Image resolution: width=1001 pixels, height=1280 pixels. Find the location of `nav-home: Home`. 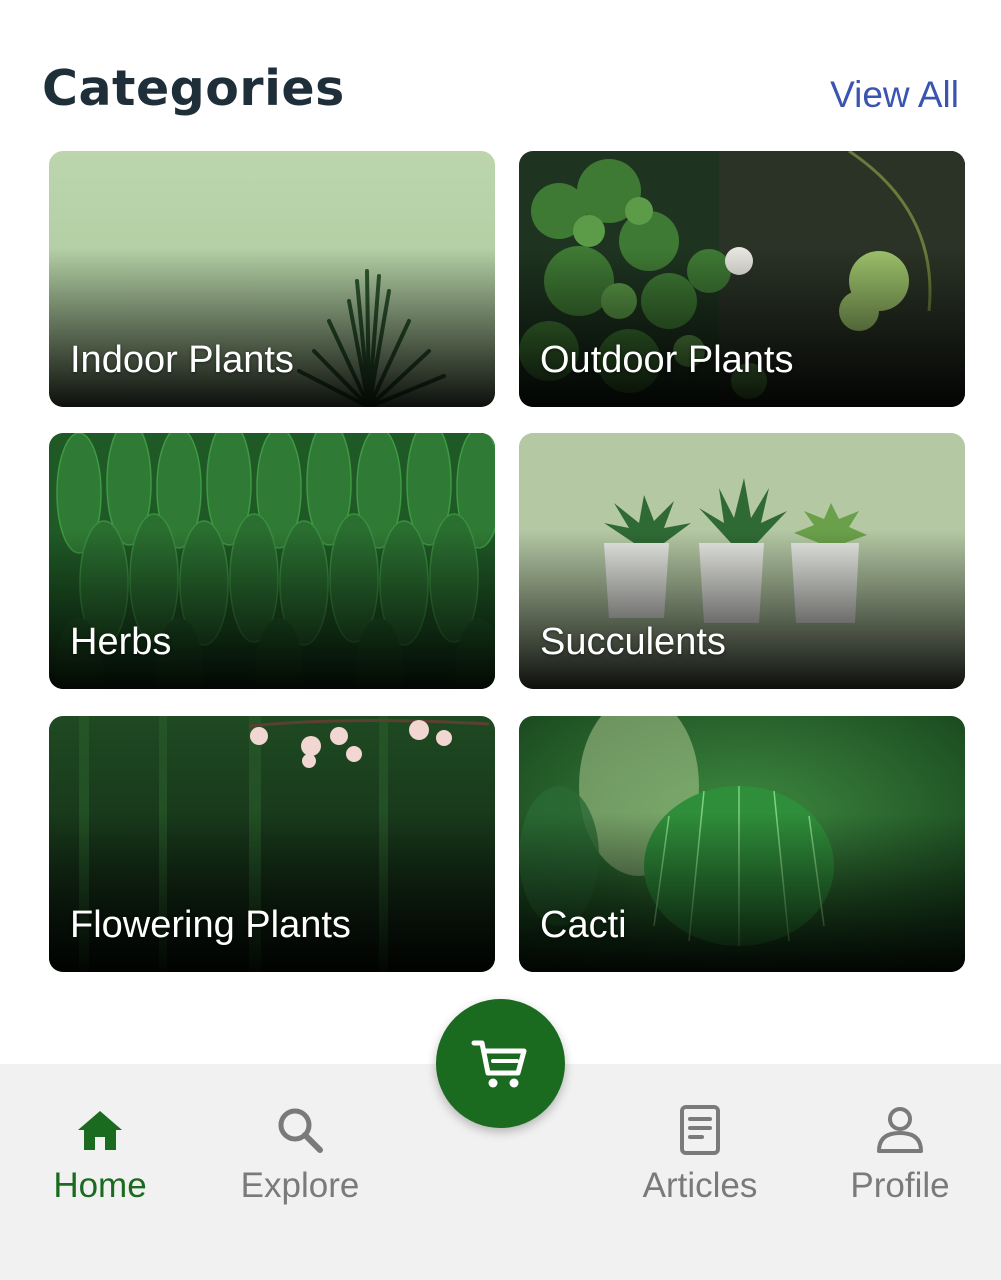

nav-home: Home is located at coordinates (100, 1155).